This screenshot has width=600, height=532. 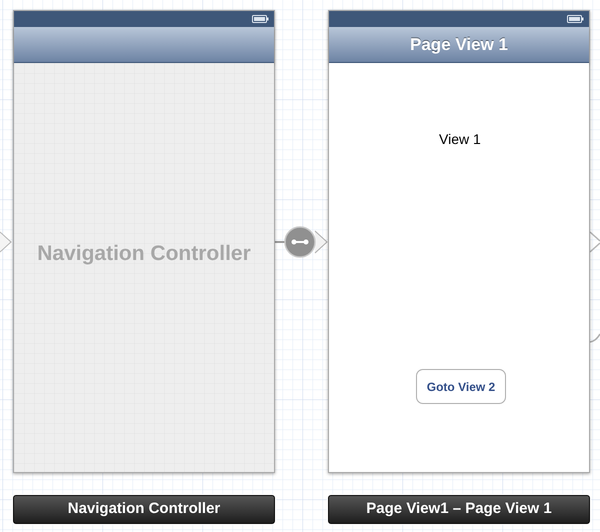 What do you see at coordinates (460, 139) in the screenshot?
I see `view-label: View 1` at bounding box center [460, 139].